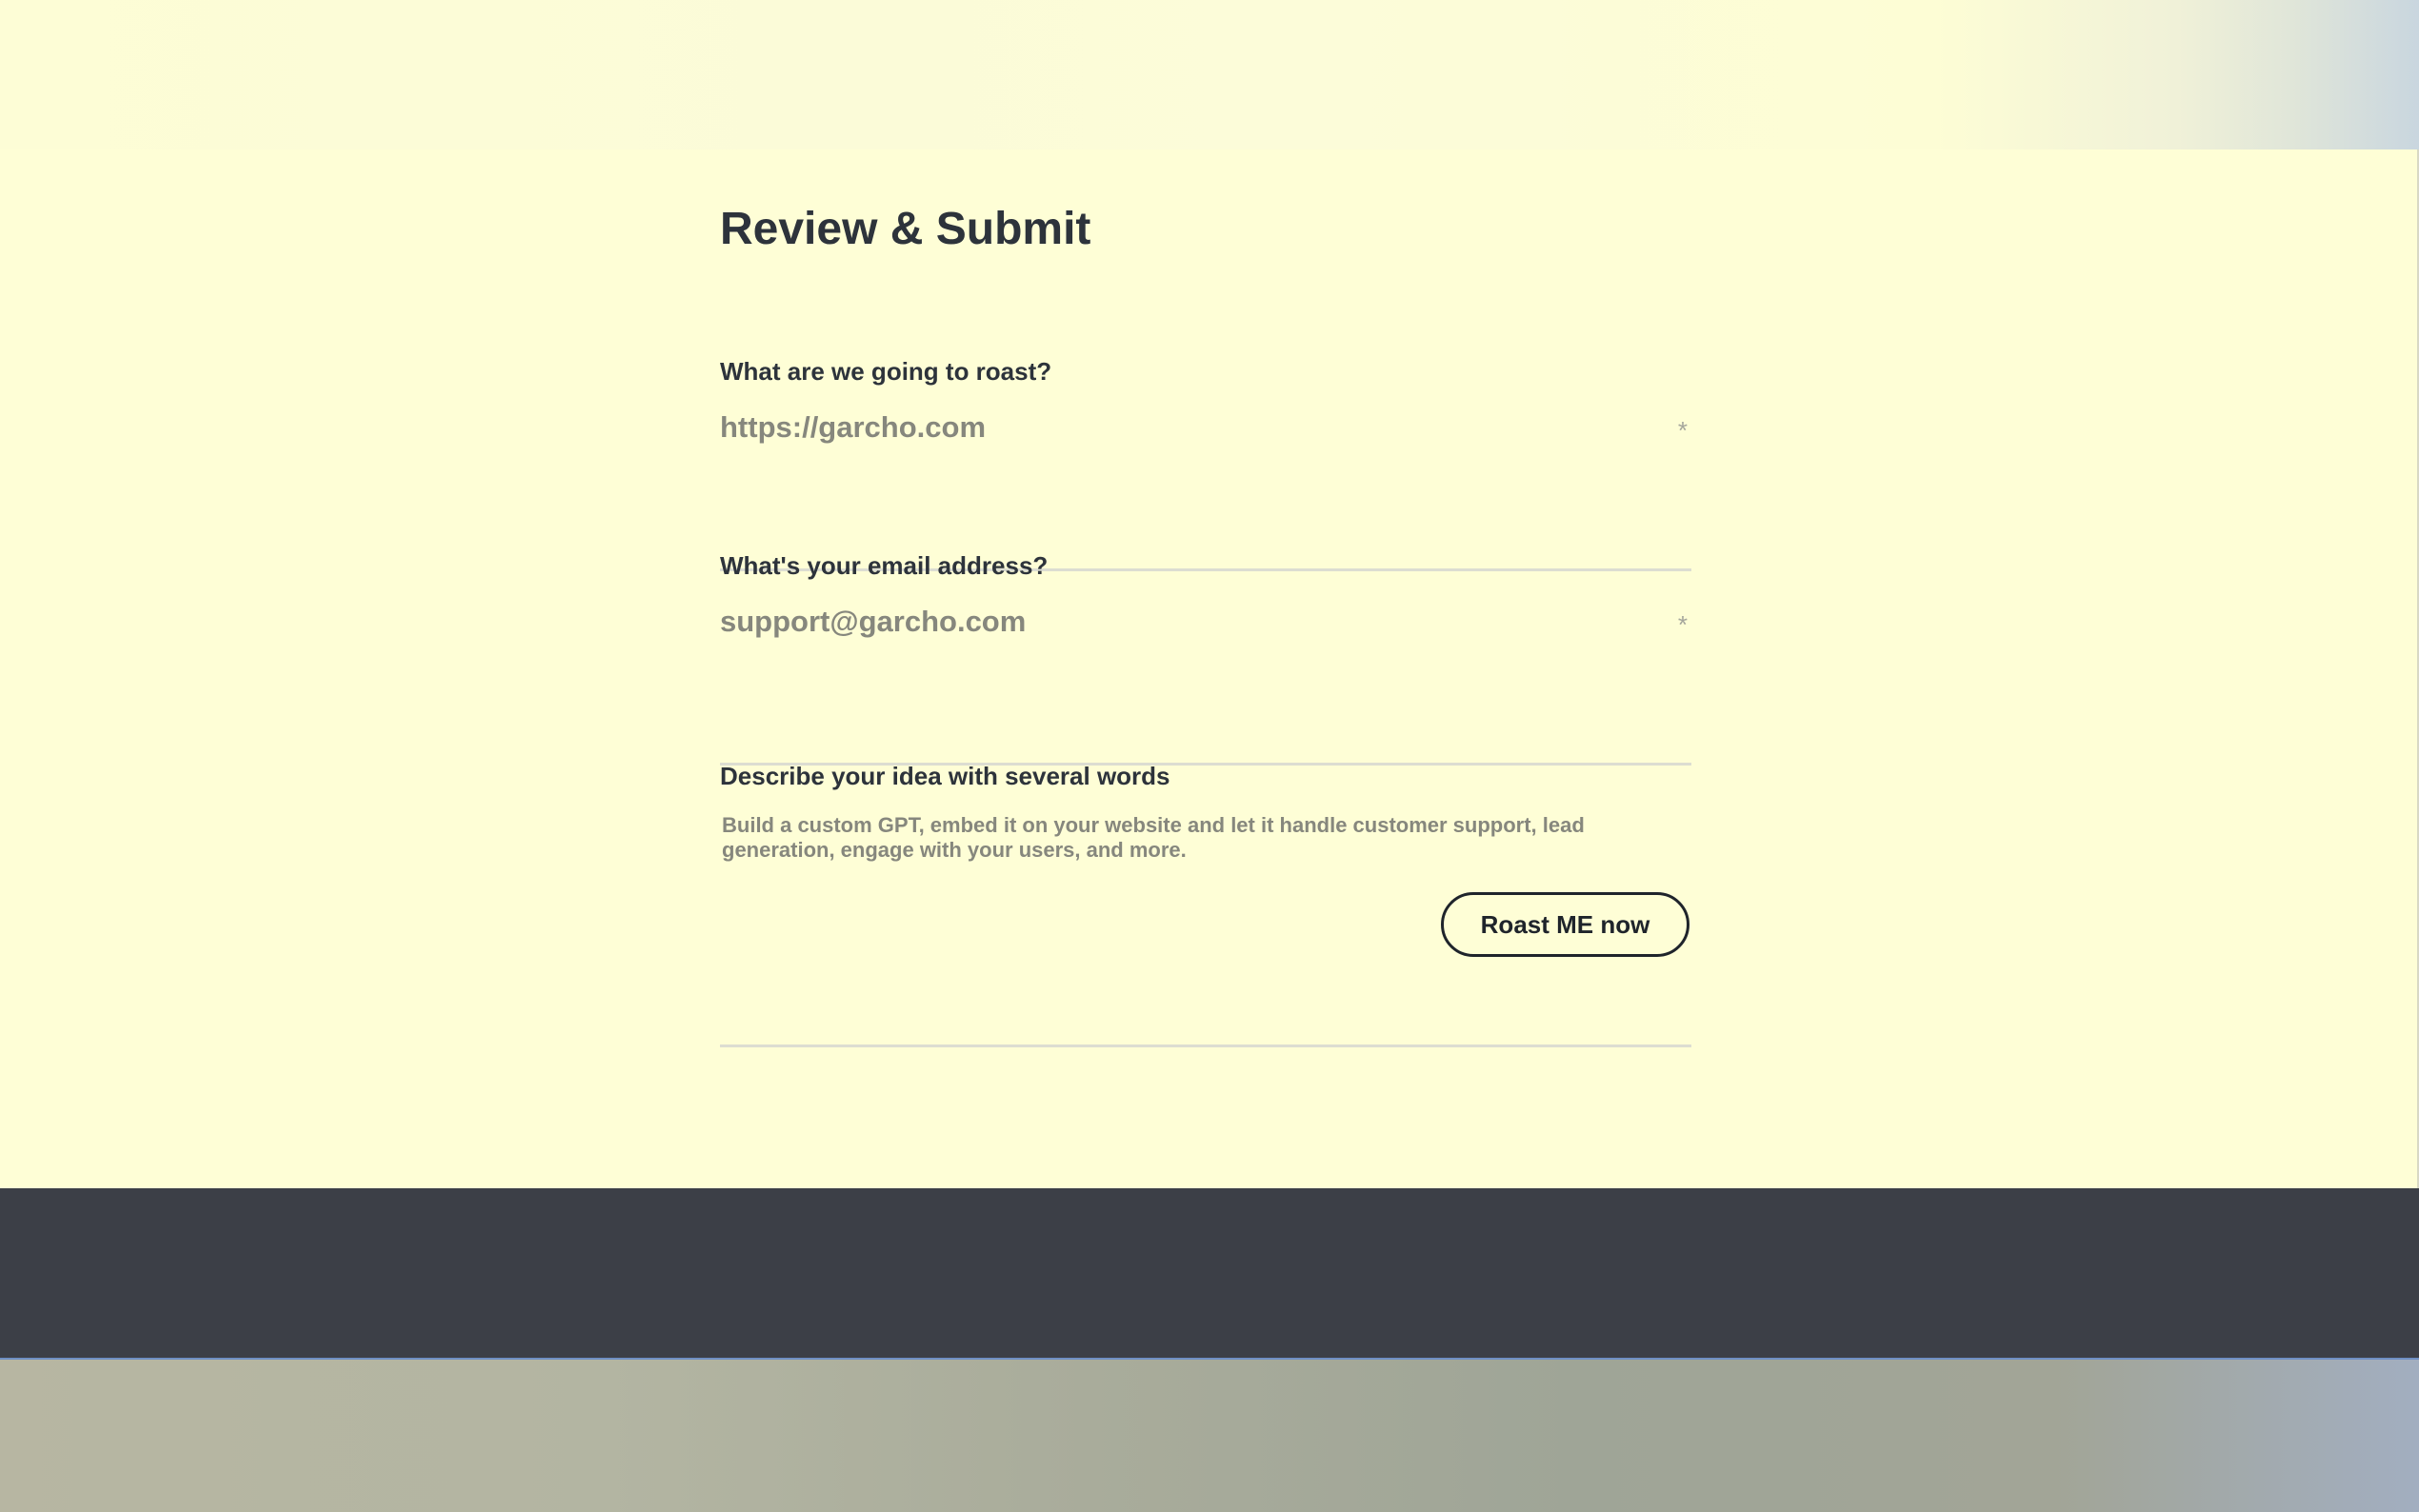  What do you see at coordinates (1177, 622) in the screenshot?
I see `email-input` at bounding box center [1177, 622].